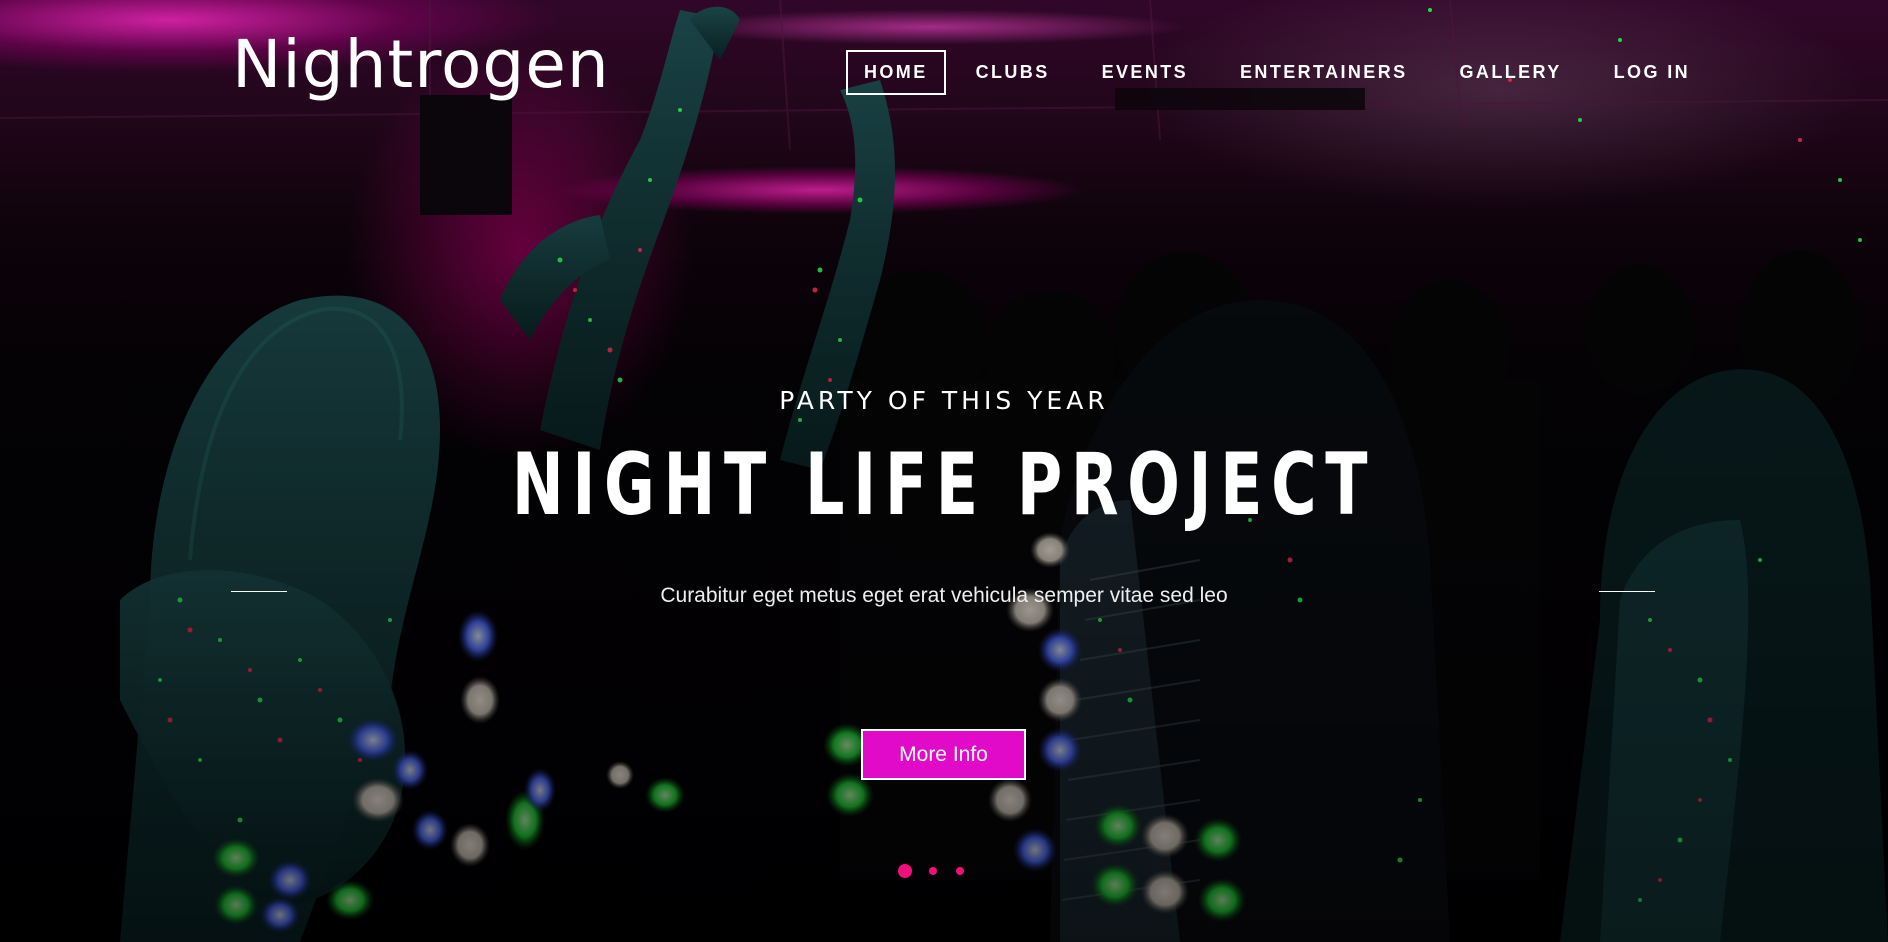 This screenshot has height=942, width=1888. What do you see at coordinates (1323, 72) in the screenshot?
I see `nav-entertainers-link: ENTERTAINERS` at bounding box center [1323, 72].